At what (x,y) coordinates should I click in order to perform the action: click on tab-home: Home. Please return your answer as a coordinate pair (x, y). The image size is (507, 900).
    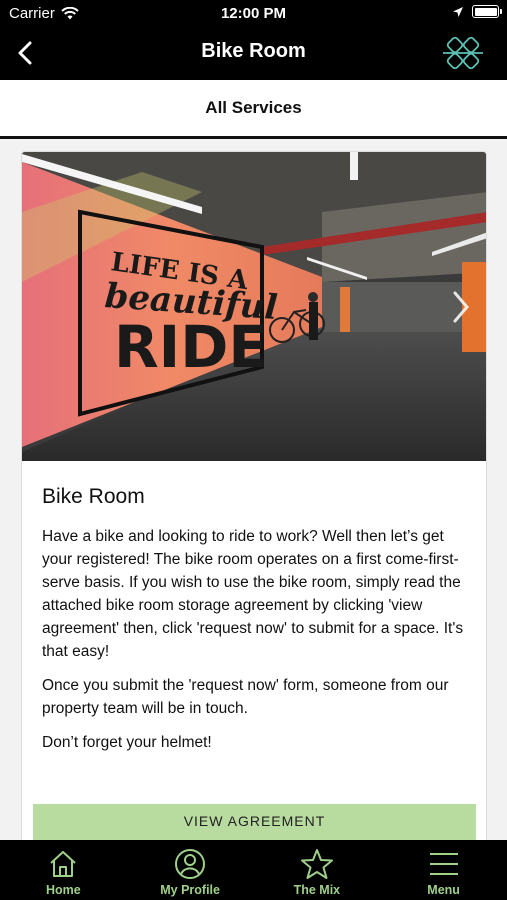
    Looking at the image, I should click on (63, 870).